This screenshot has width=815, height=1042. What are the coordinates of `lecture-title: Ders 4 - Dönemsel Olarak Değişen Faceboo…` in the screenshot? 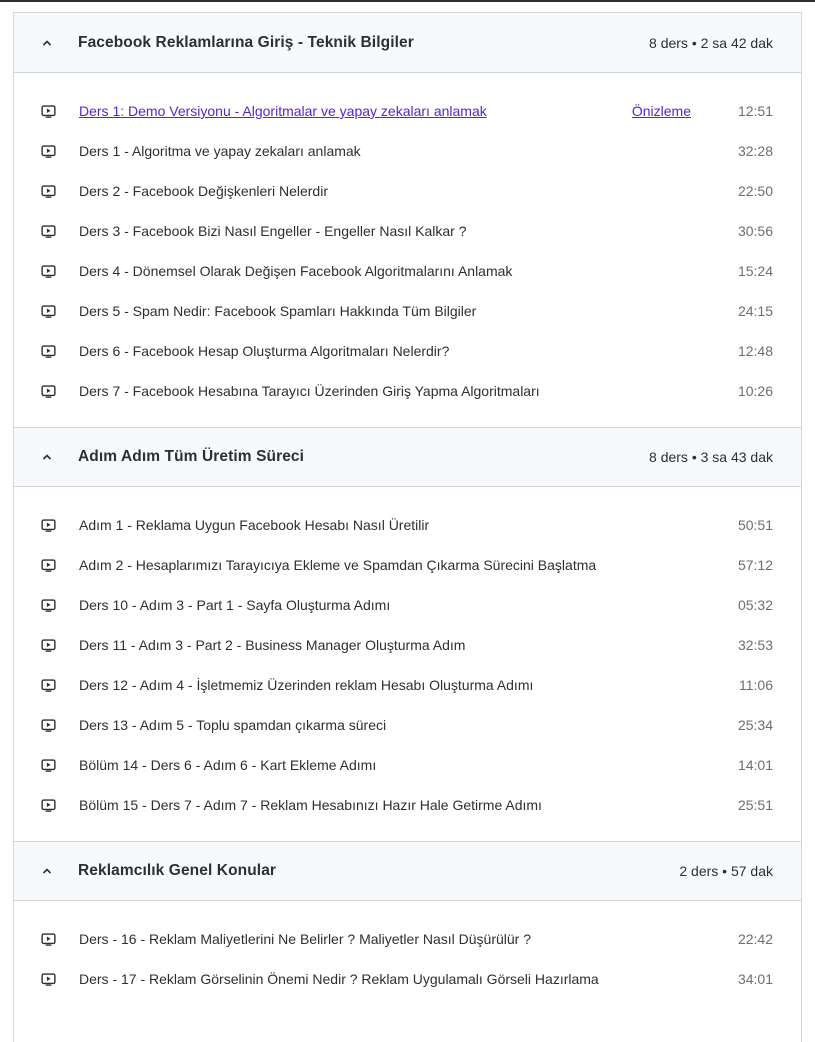 It's located at (296, 271).